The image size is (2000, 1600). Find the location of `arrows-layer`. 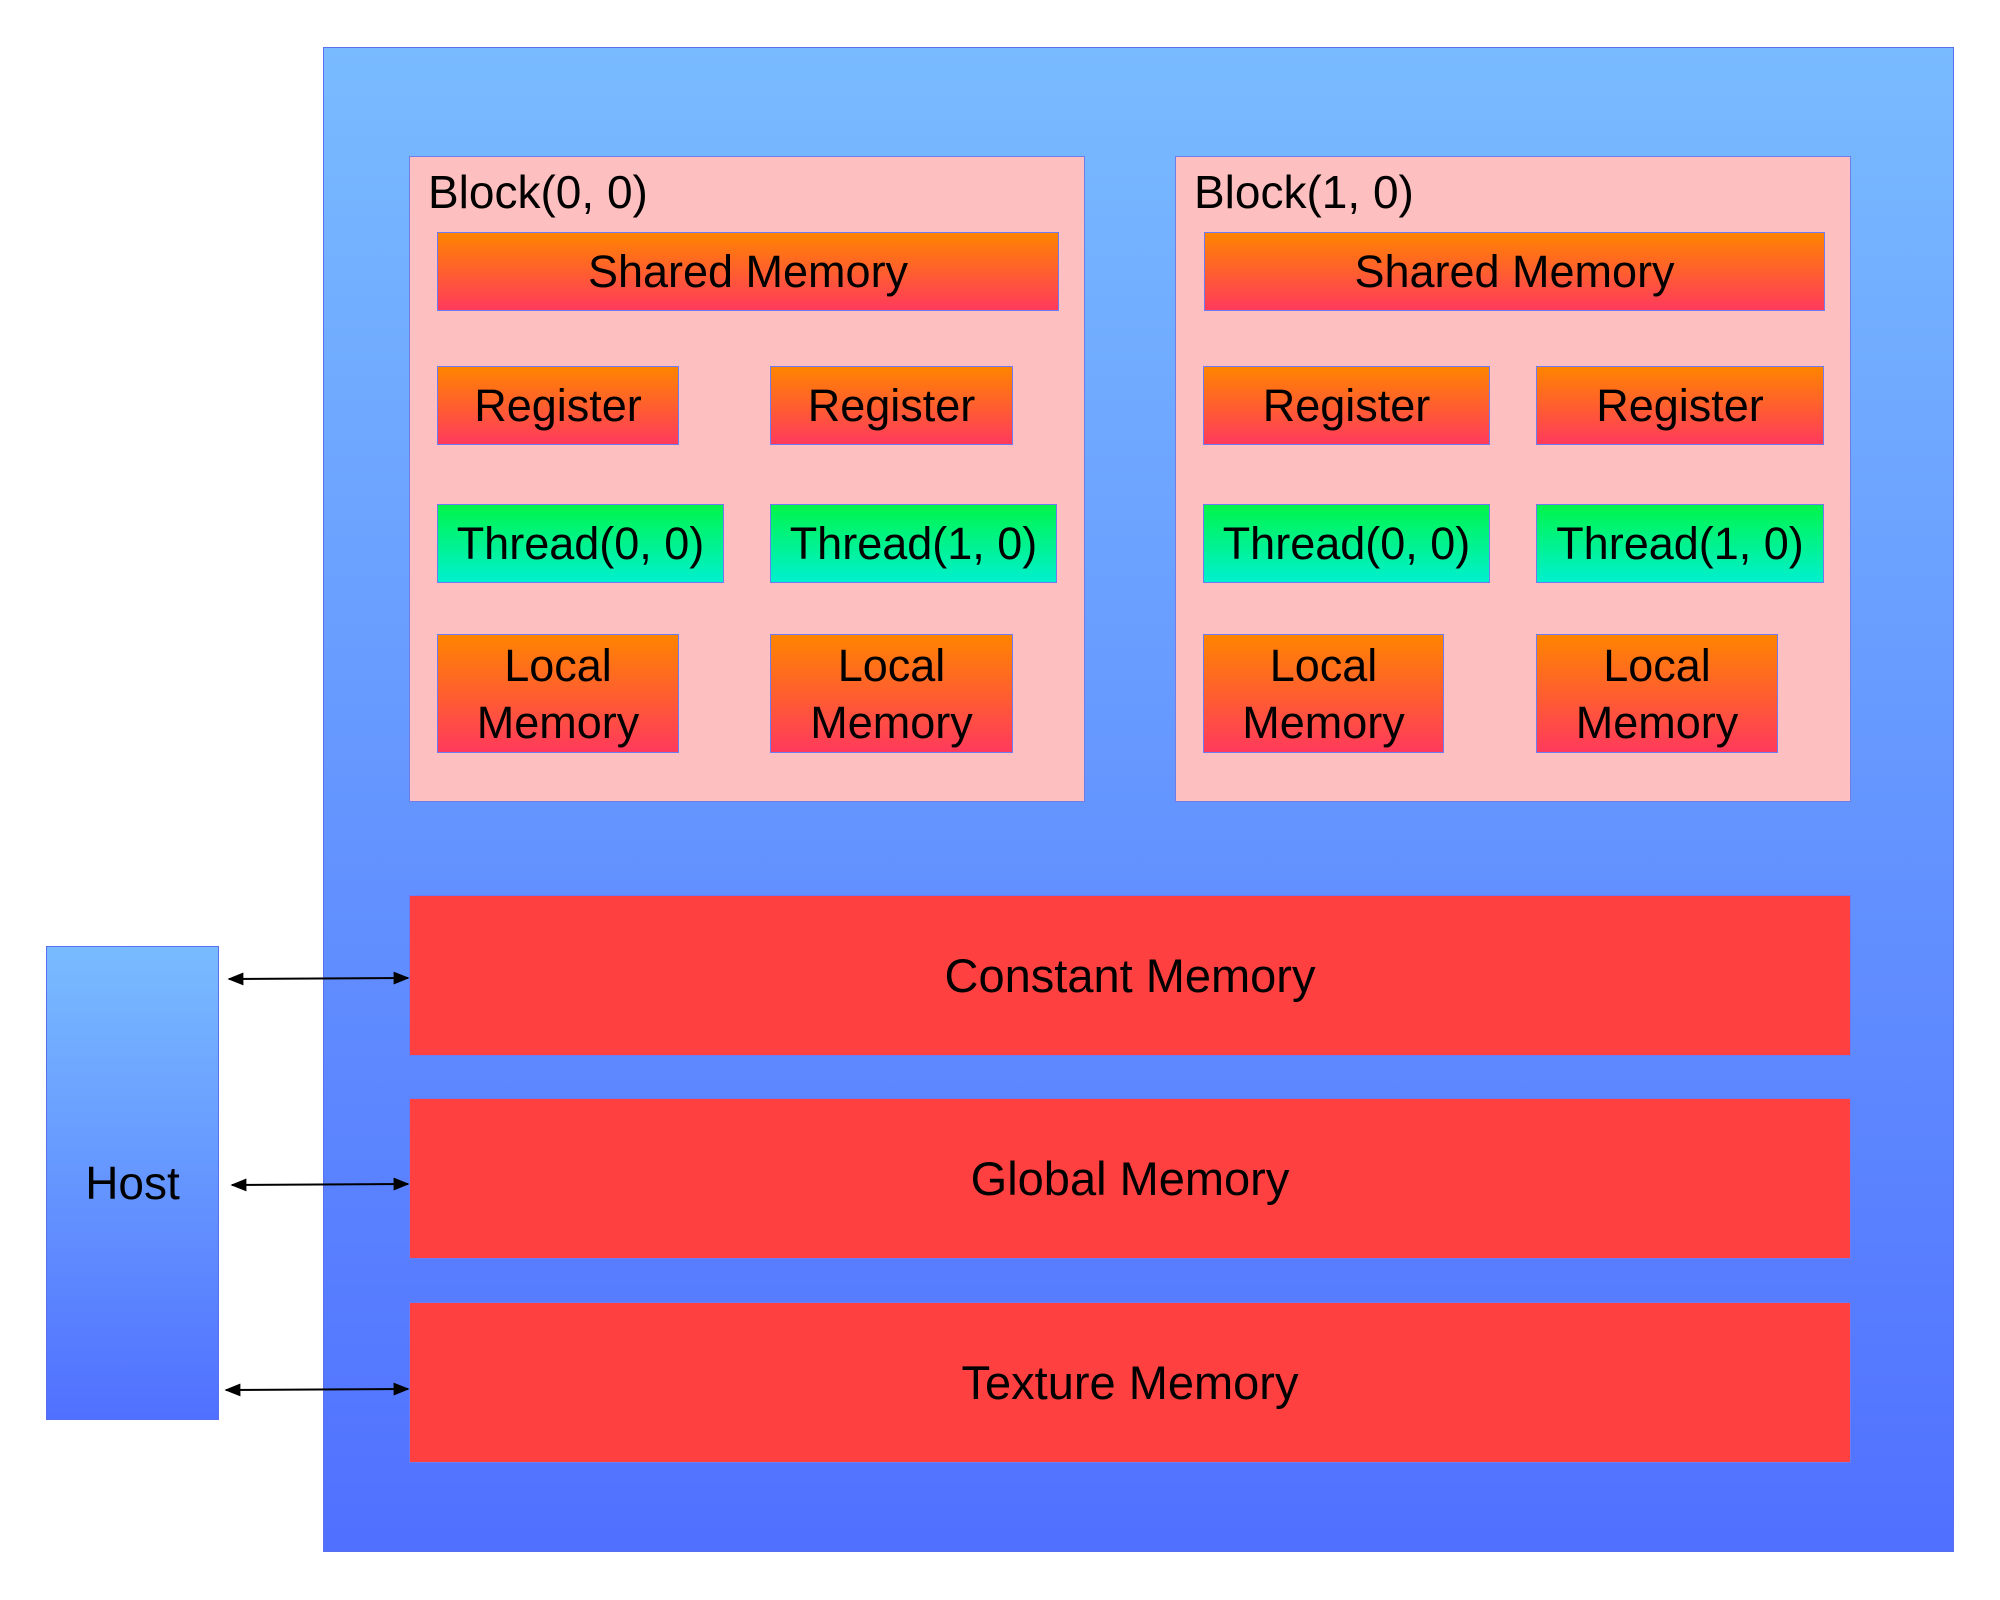

arrows-layer is located at coordinates (317, 1184).